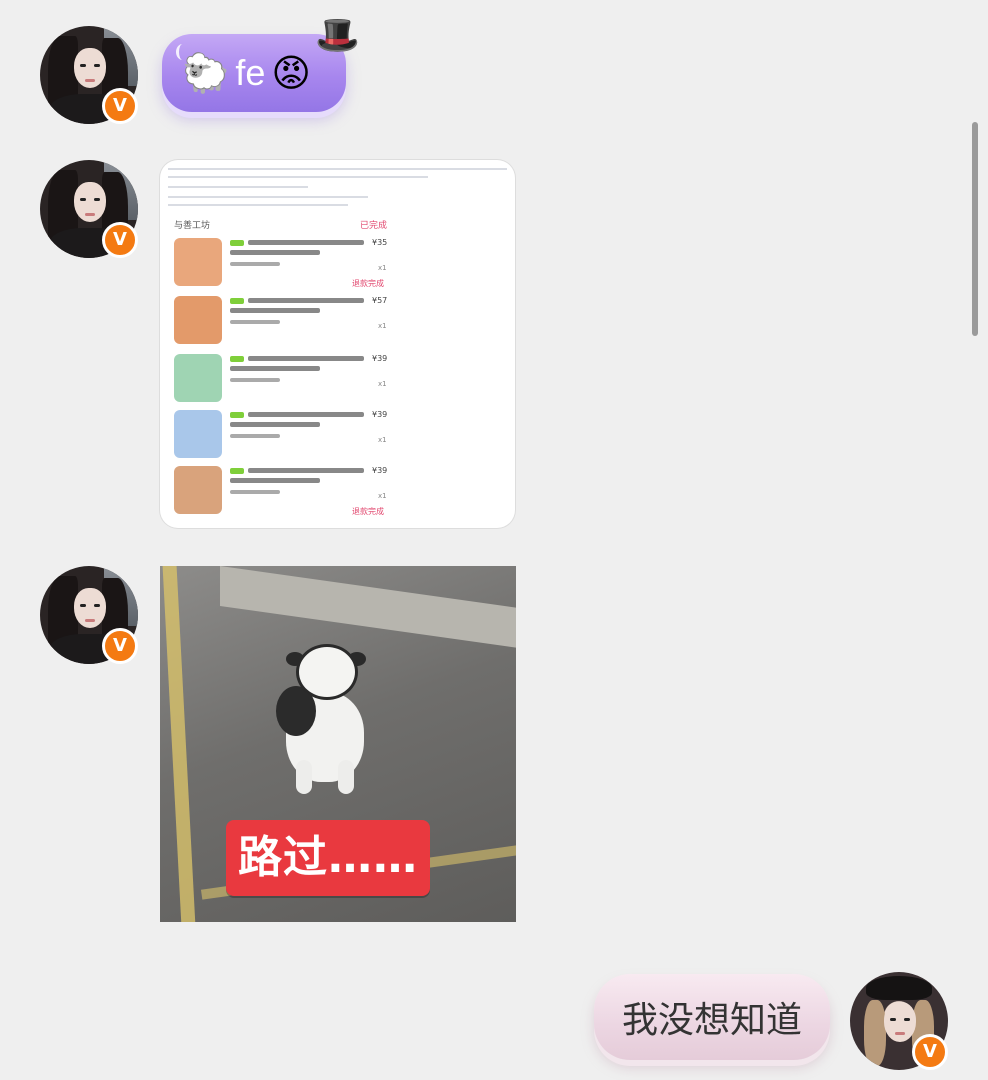 This screenshot has height=1080, width=988. I want to click on sheep-emoji: 🐑, so click(206, 73).